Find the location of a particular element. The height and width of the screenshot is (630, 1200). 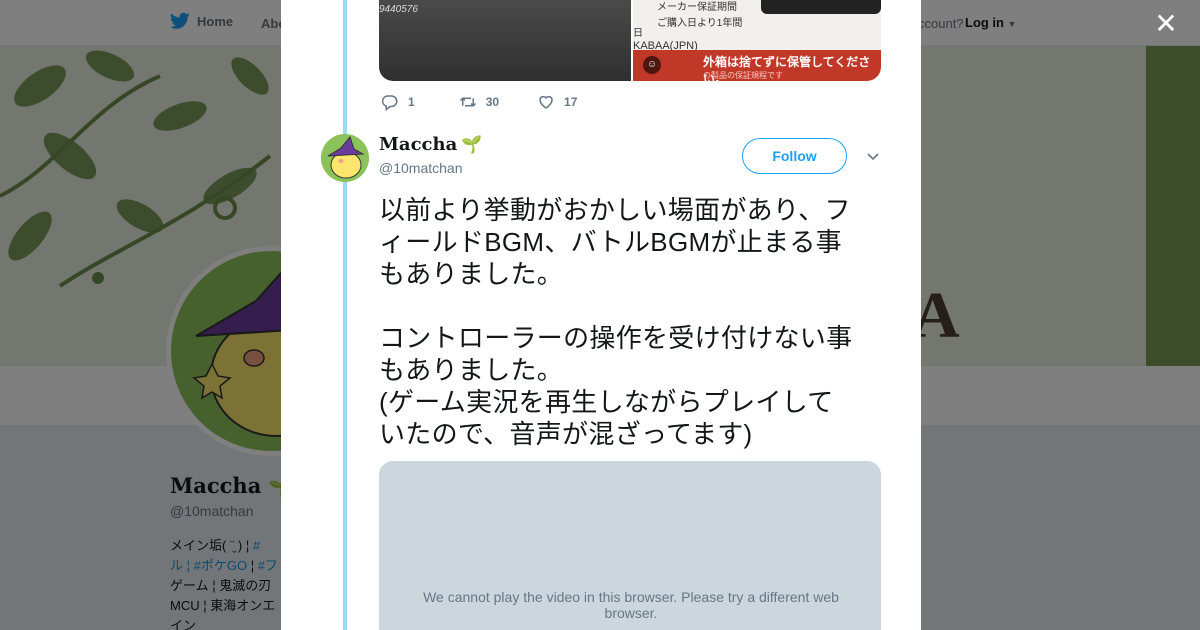

tweet-author-avatar is located at coordinates (345, 158).